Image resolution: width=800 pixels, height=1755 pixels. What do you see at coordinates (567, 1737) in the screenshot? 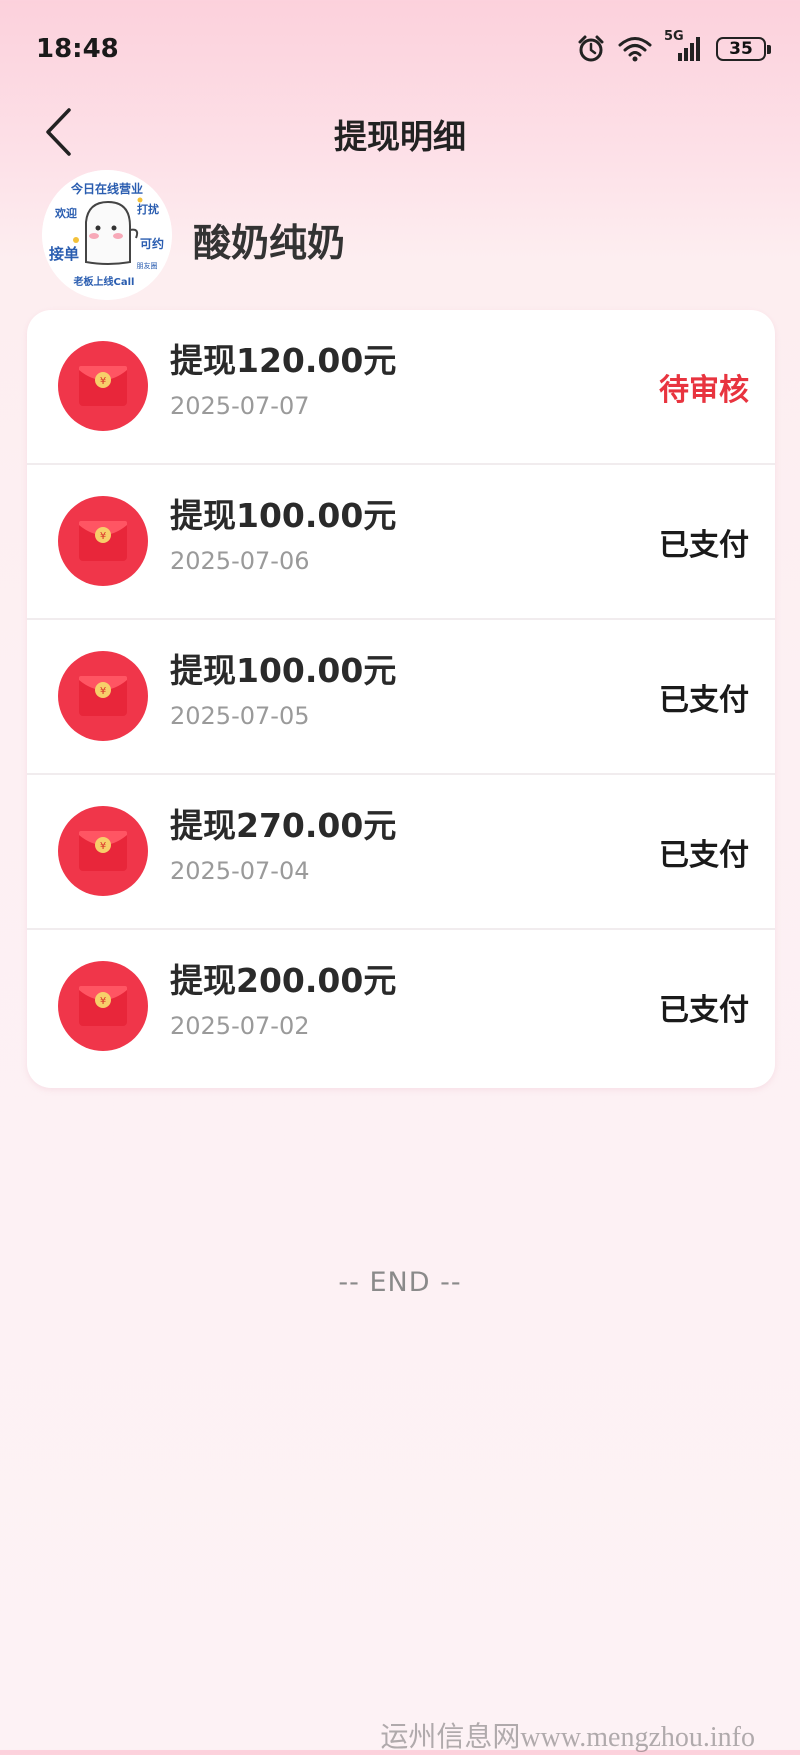
I see `watermark: 运州信息网www.mengzhou.info` at bounding box center [567, 1737].